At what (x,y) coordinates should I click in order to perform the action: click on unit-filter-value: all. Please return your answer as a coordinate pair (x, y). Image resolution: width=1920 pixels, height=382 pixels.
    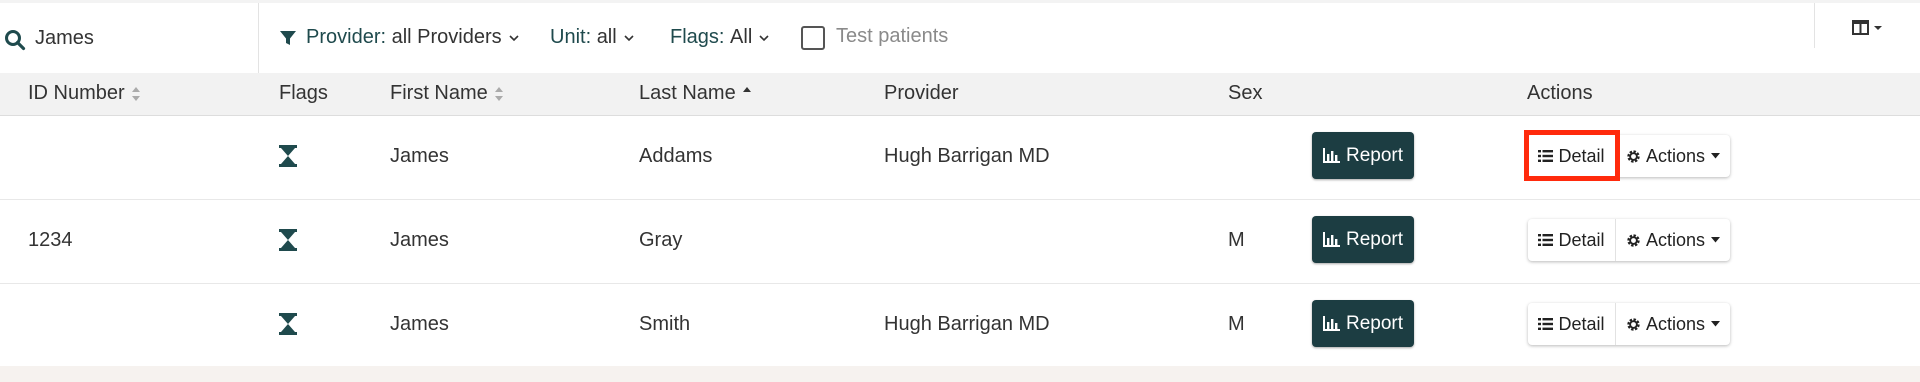
    Looking at the image, I should click on (606, 37).